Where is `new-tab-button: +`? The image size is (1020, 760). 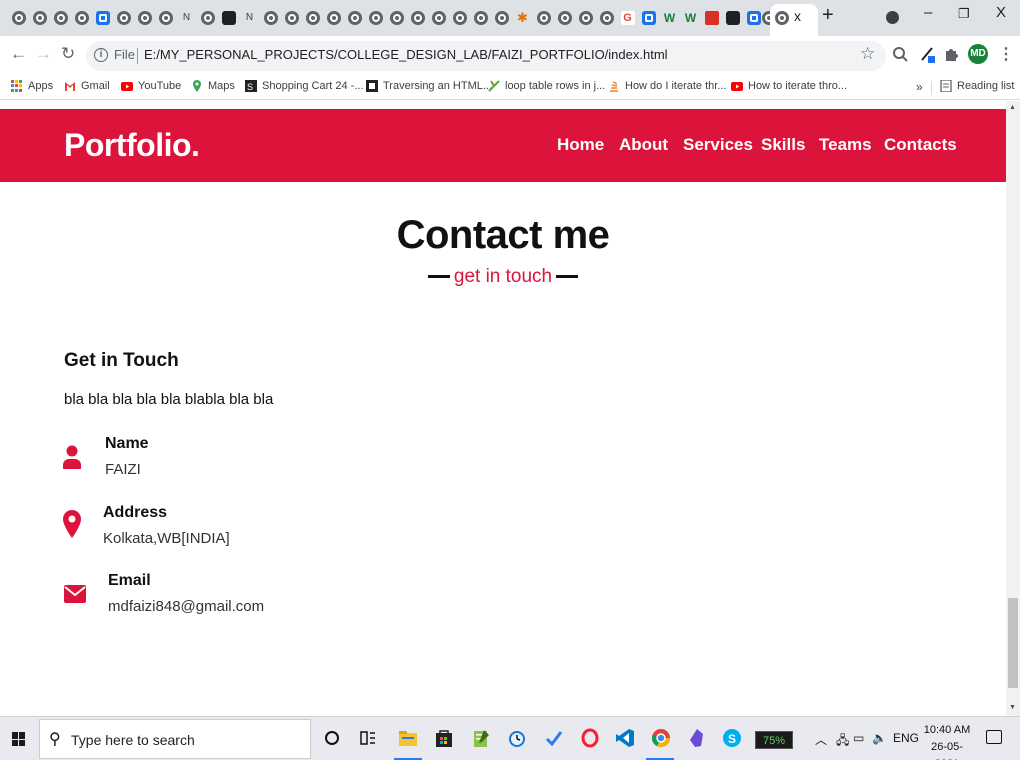
new-tab-button: + is located at coordinates (828, 15).